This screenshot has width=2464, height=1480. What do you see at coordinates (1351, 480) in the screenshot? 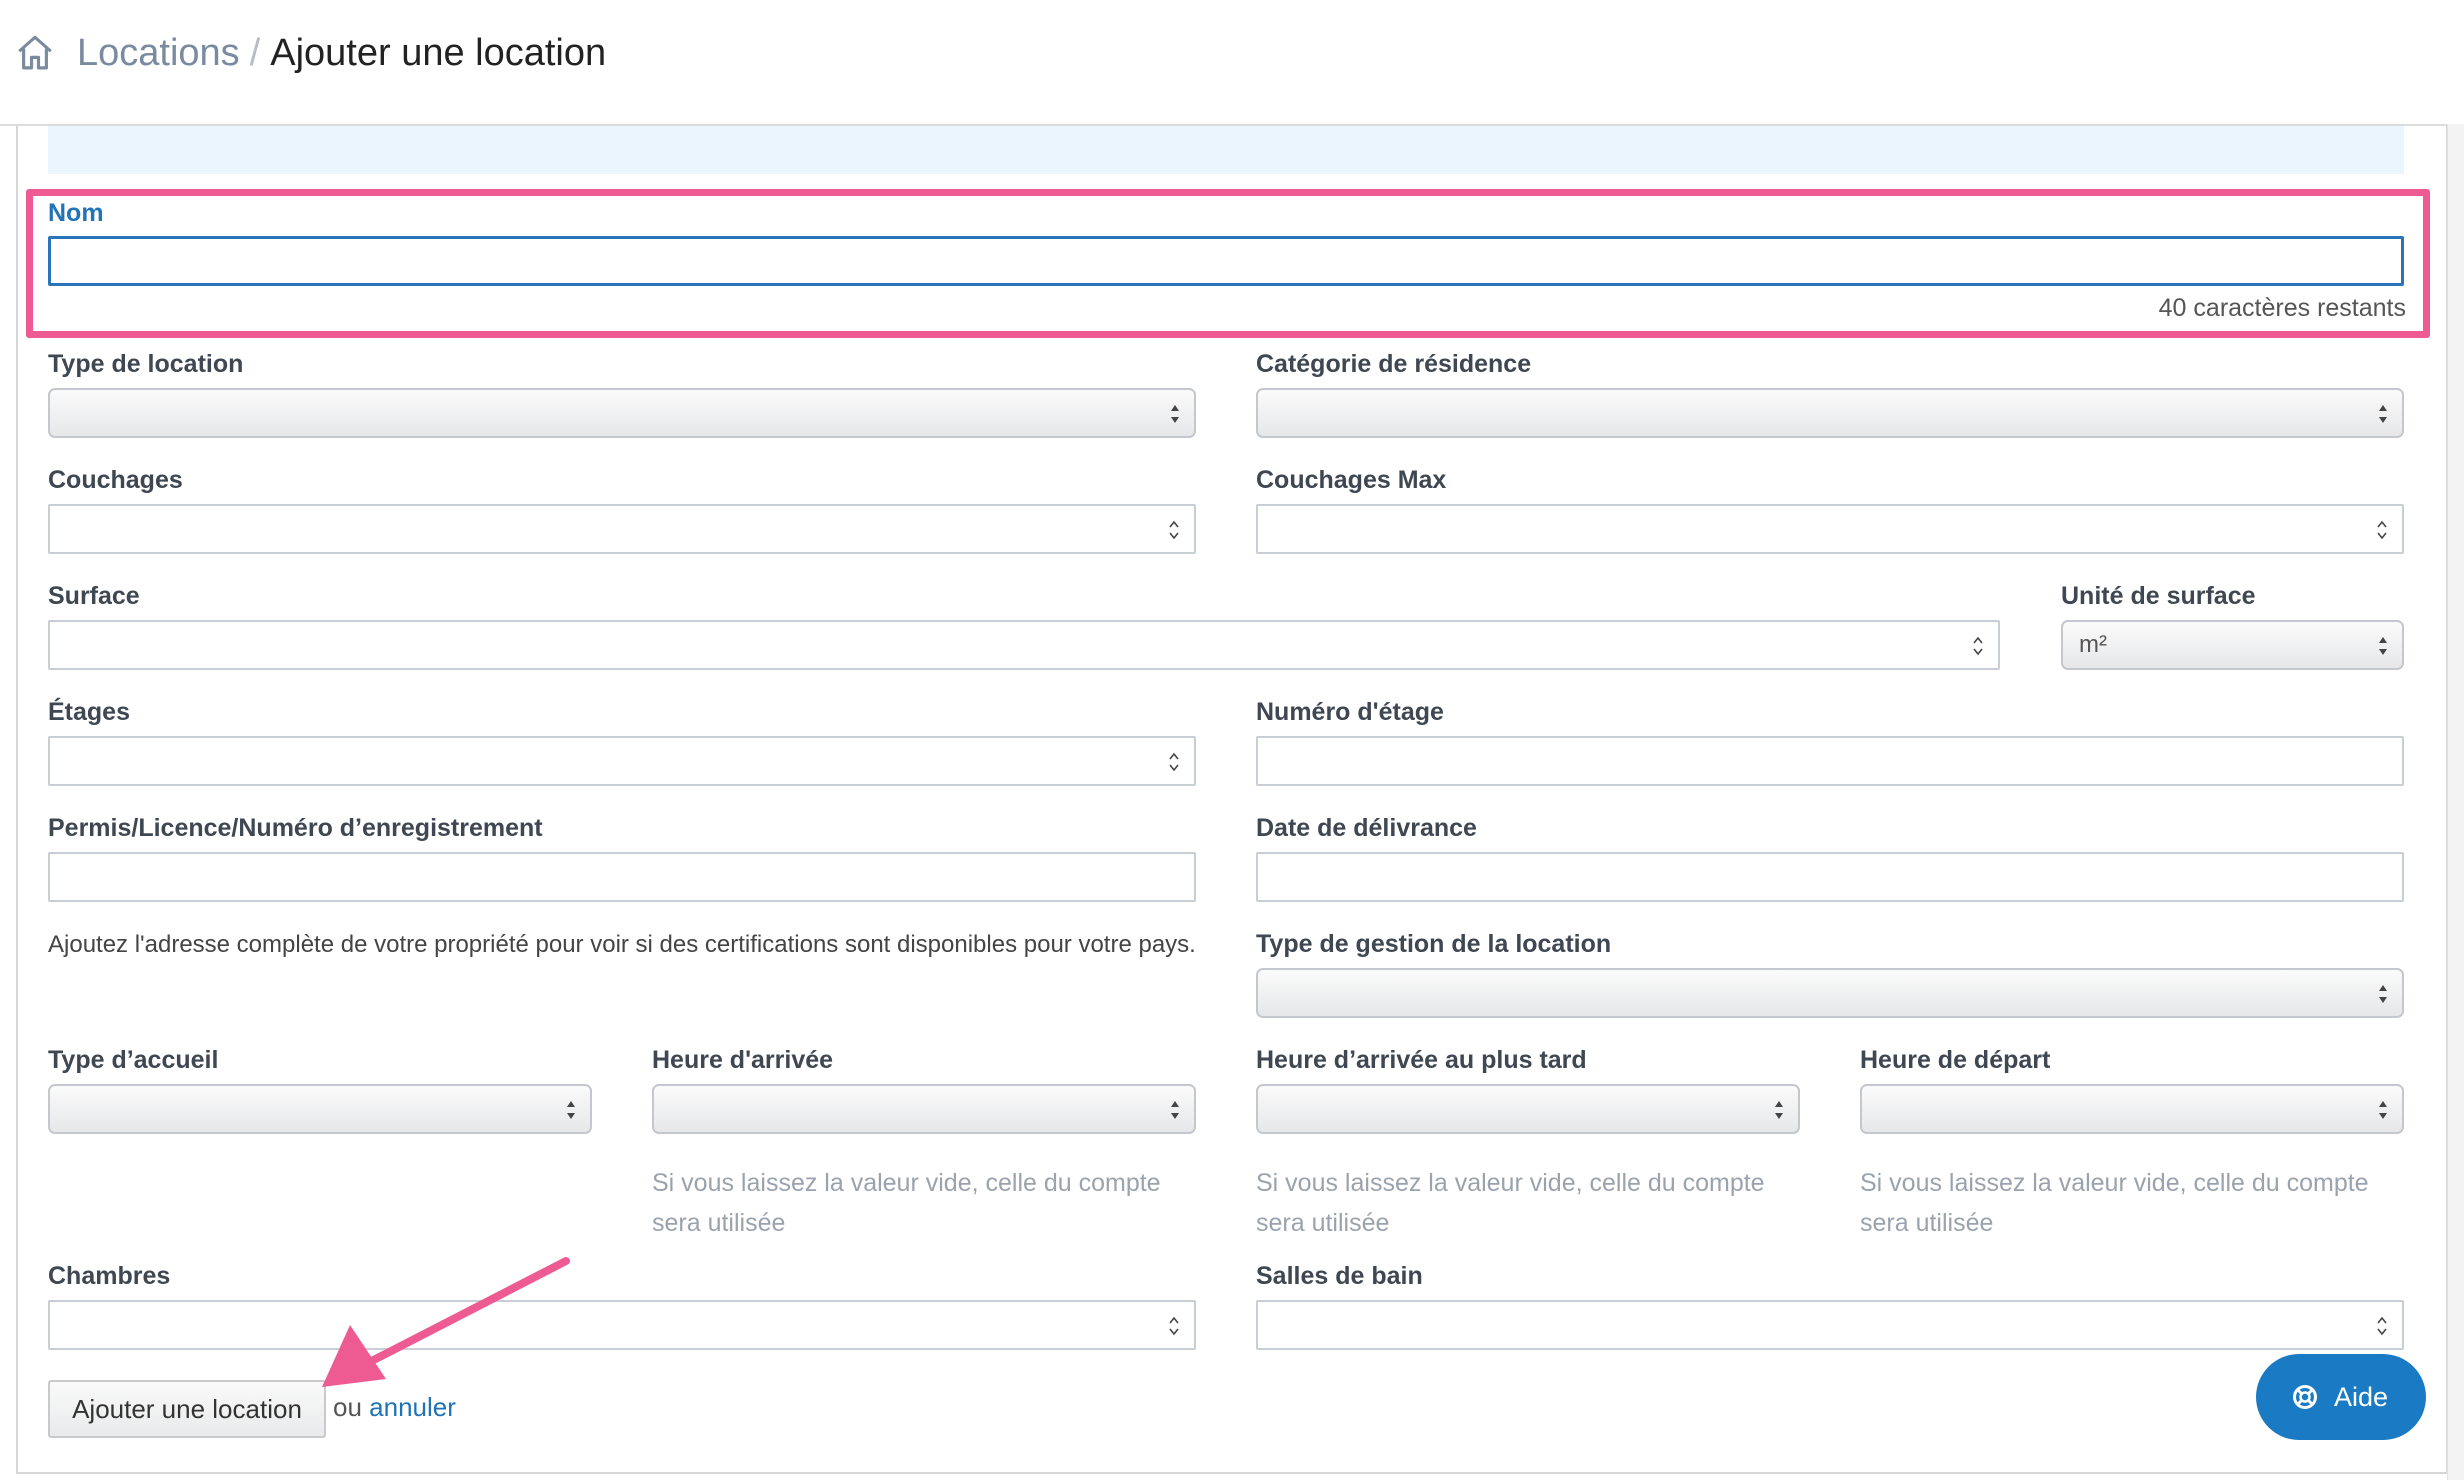
I see `couchages-max-label: Couchages Max` at bounding box center [1351, 480].